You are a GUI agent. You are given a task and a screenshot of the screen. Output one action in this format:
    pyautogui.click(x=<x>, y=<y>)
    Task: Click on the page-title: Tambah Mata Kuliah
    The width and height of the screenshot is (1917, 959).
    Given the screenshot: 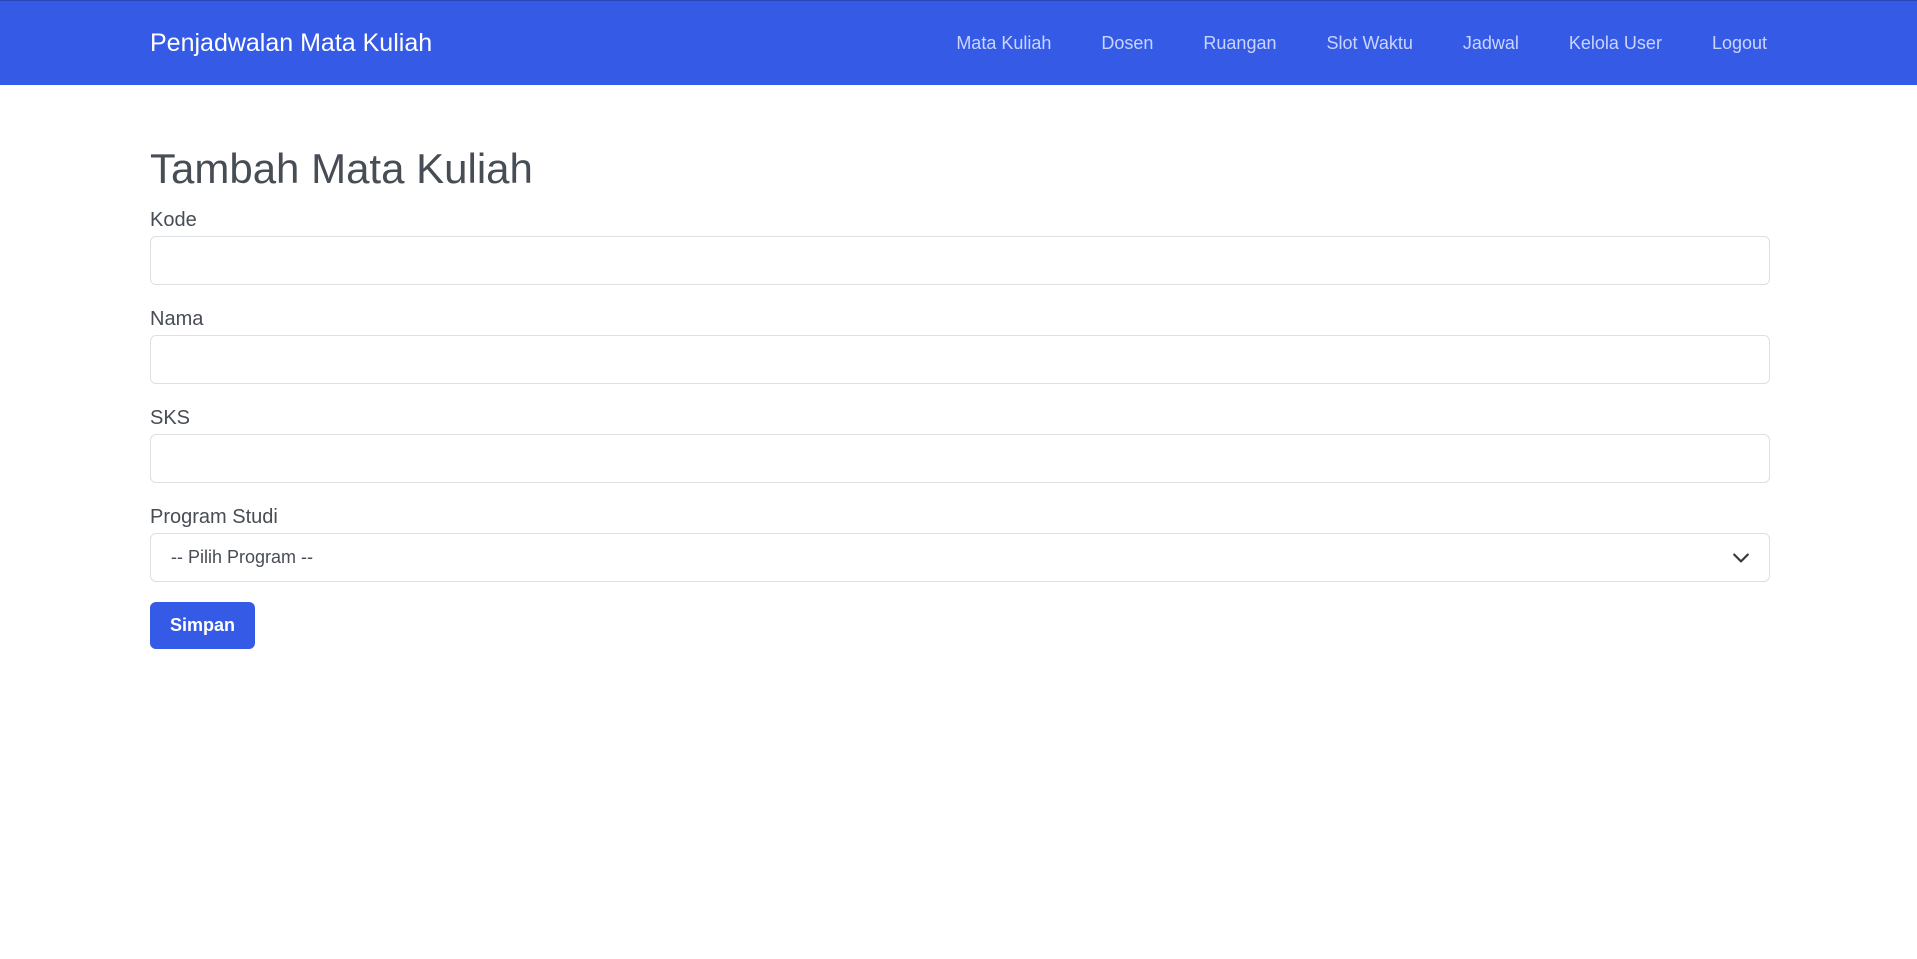 What is the action you would take?
    pyautogui.click(x=341, y=168)
    